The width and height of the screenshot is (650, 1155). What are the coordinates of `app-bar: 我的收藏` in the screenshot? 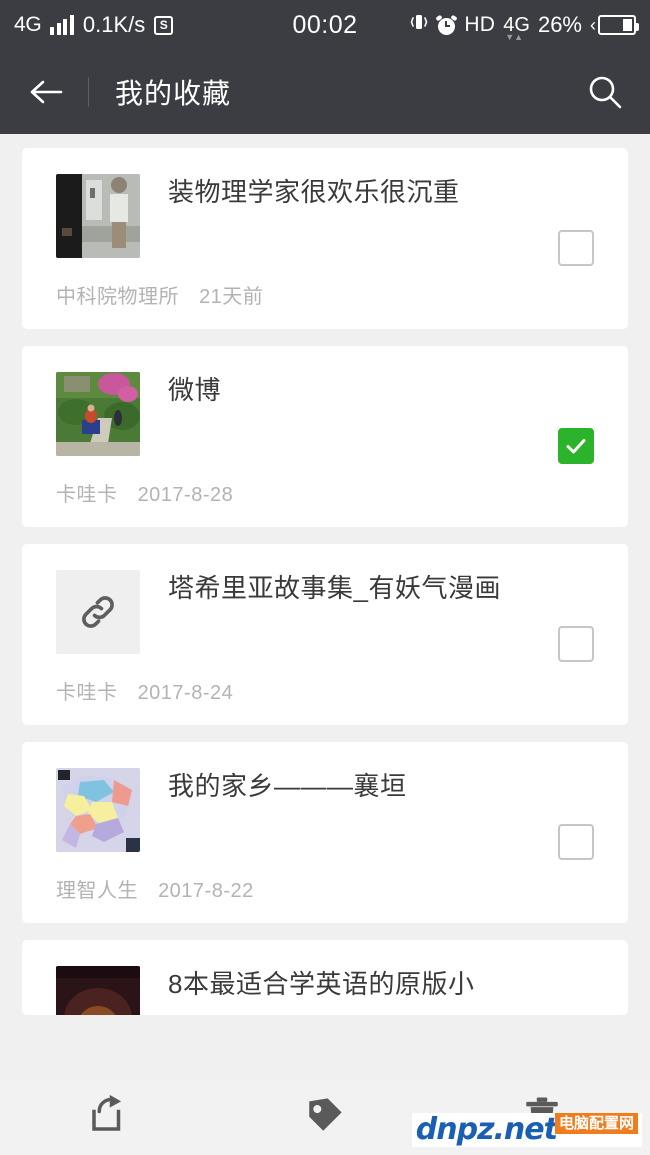 It's located at (325, 92).